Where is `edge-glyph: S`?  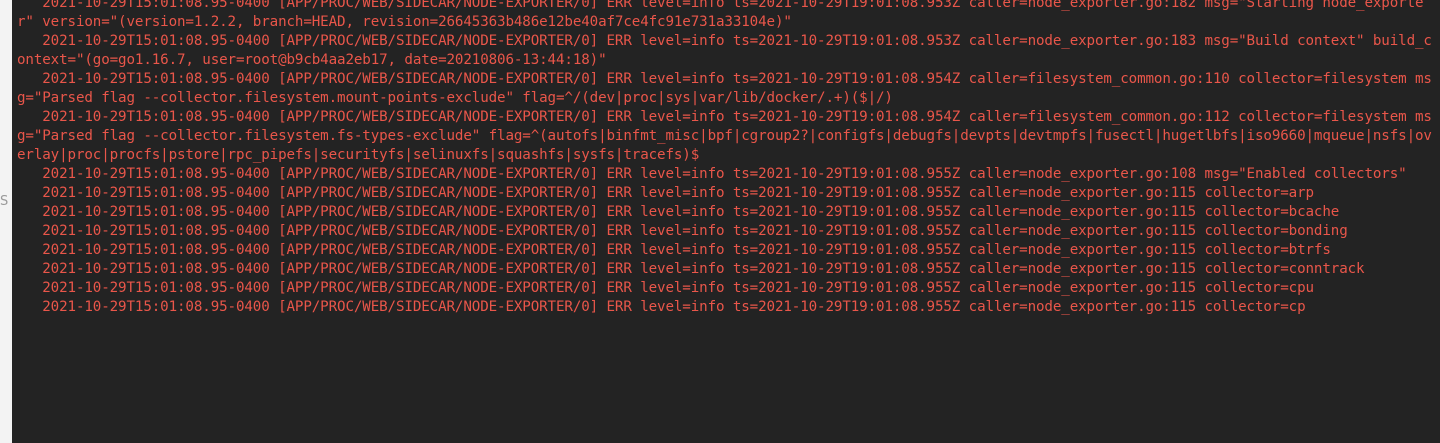 edge-glyph: S is located at coordinates (4, 201).